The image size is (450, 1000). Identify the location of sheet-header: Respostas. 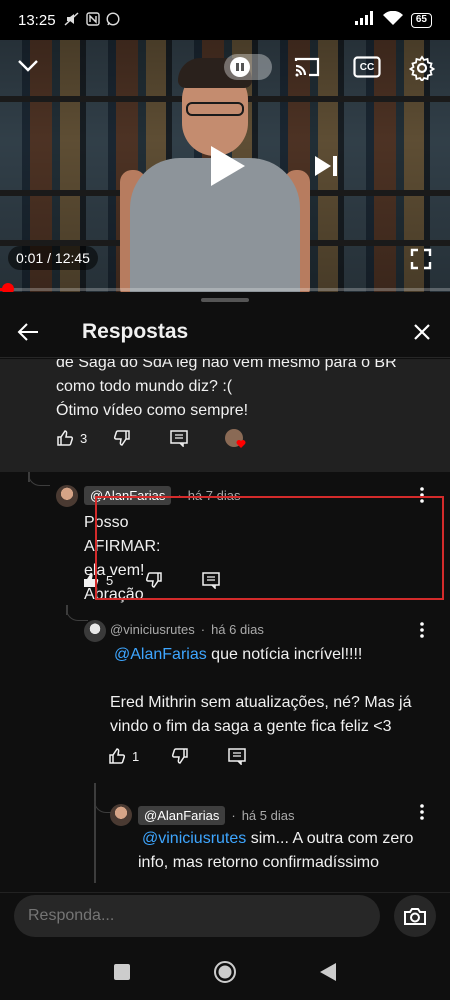
(225, 332).